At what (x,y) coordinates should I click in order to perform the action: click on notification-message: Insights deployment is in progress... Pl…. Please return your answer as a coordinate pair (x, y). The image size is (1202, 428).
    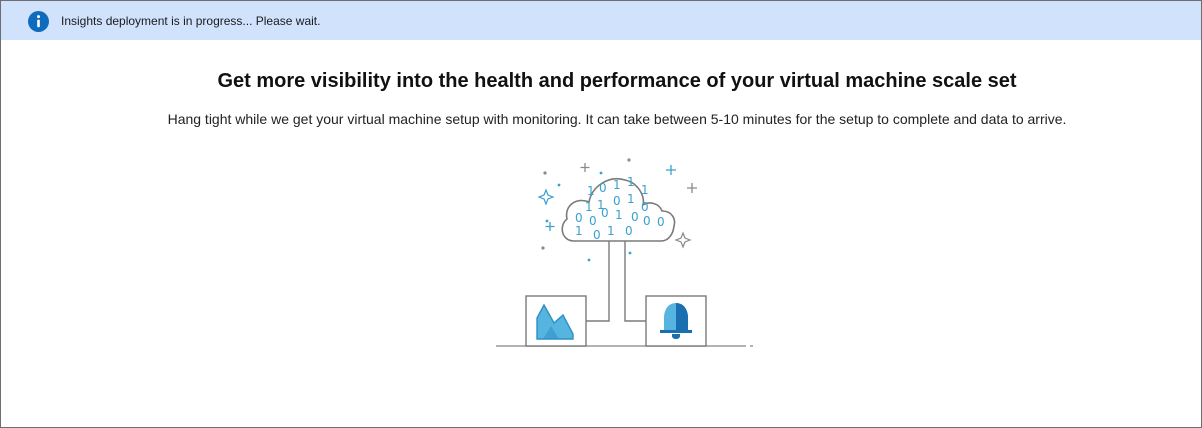
    Looking at the image, I should click on (191, 21).